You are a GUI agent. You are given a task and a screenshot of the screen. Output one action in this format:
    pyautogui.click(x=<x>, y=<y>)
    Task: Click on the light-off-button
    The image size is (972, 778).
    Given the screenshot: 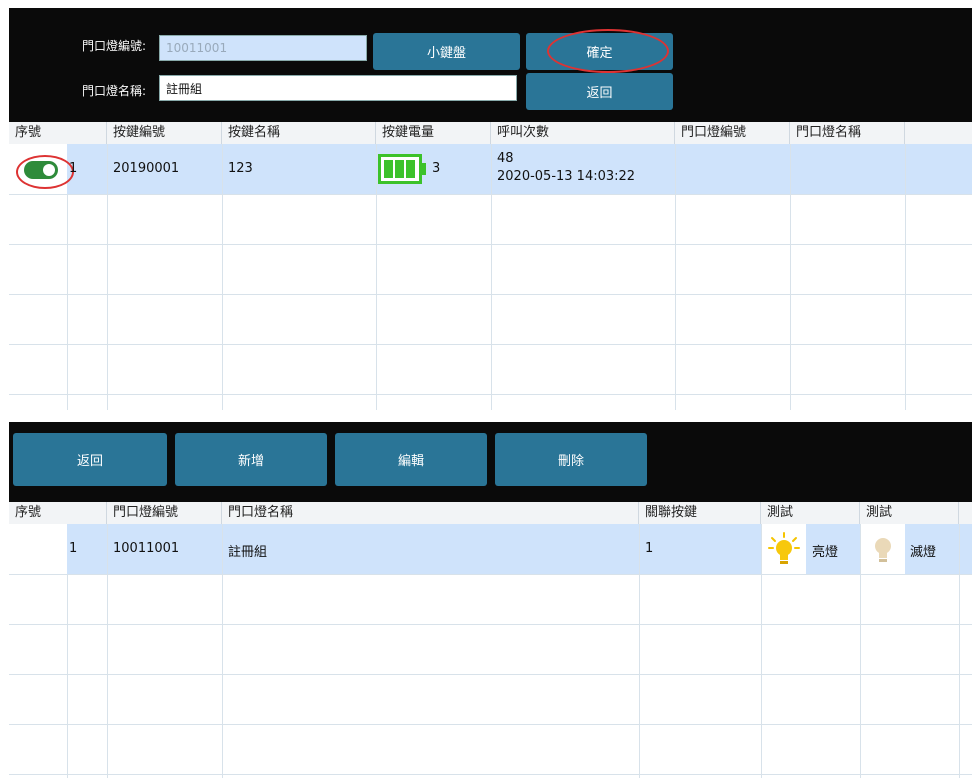 What is the action you would take?
    pyautogui.click(x=883, y=549)
    